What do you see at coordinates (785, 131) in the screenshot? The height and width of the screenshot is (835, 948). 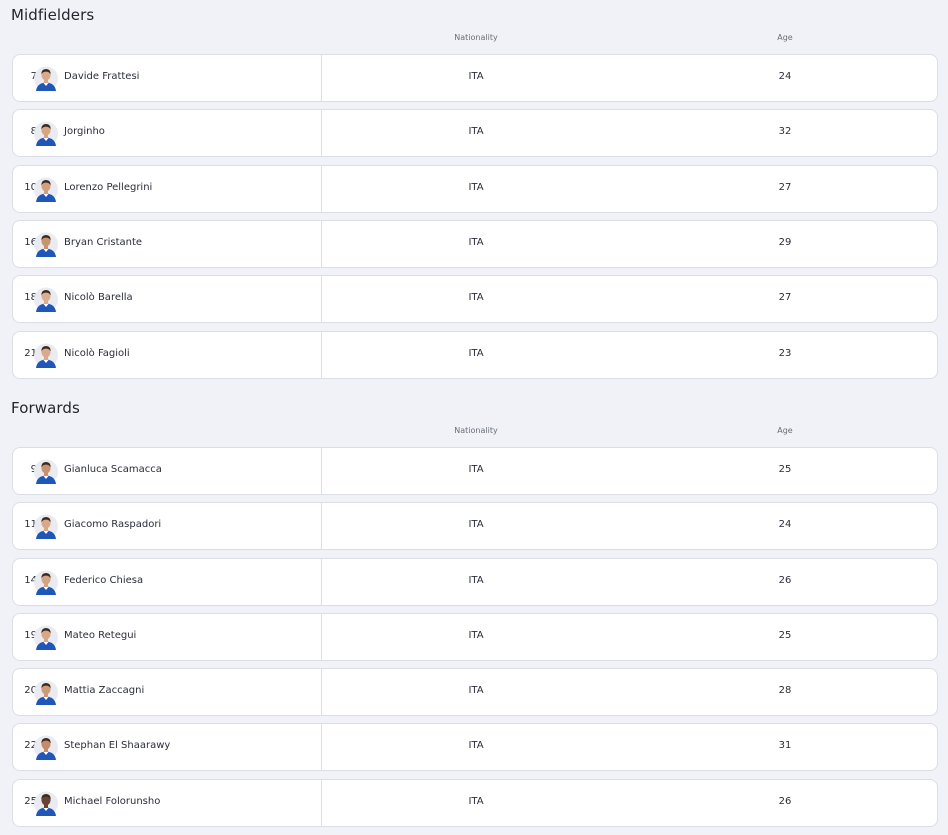 I see `player-age: 32` at bounding box center [785, 131].